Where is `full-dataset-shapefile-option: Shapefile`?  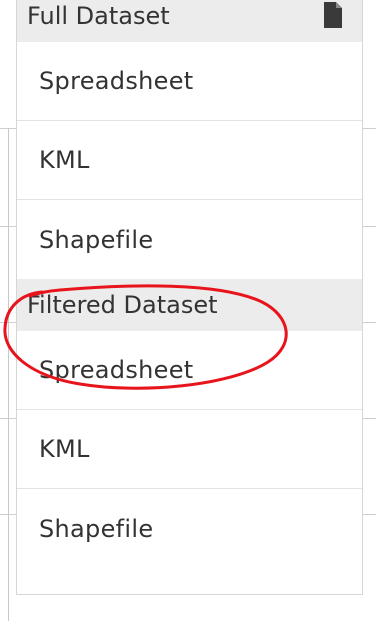 full-dataset-shapefile-option: Shapefile is located at coordinates (189, 239).